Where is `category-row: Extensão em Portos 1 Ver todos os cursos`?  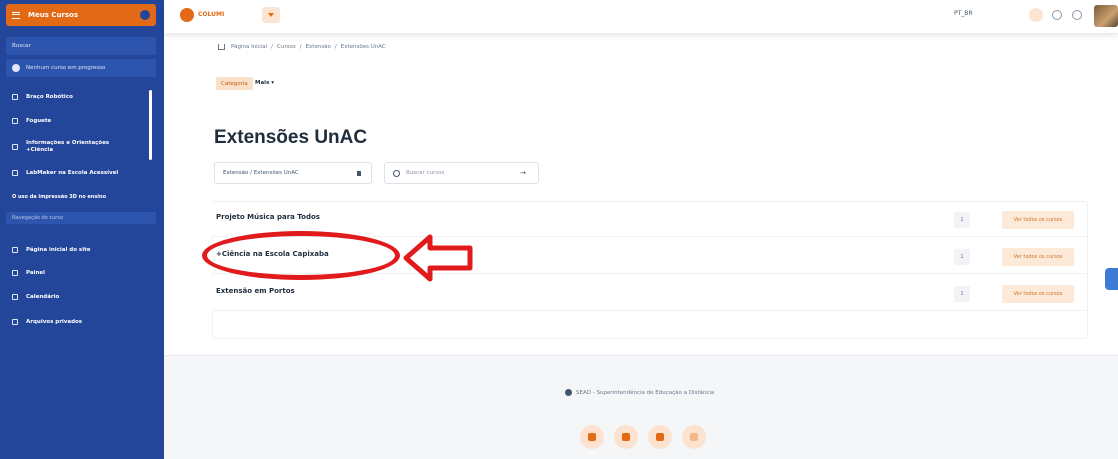
category-row: Extensão em Portos 1 Ver todos os cursos is located at coordinates (649, 294).